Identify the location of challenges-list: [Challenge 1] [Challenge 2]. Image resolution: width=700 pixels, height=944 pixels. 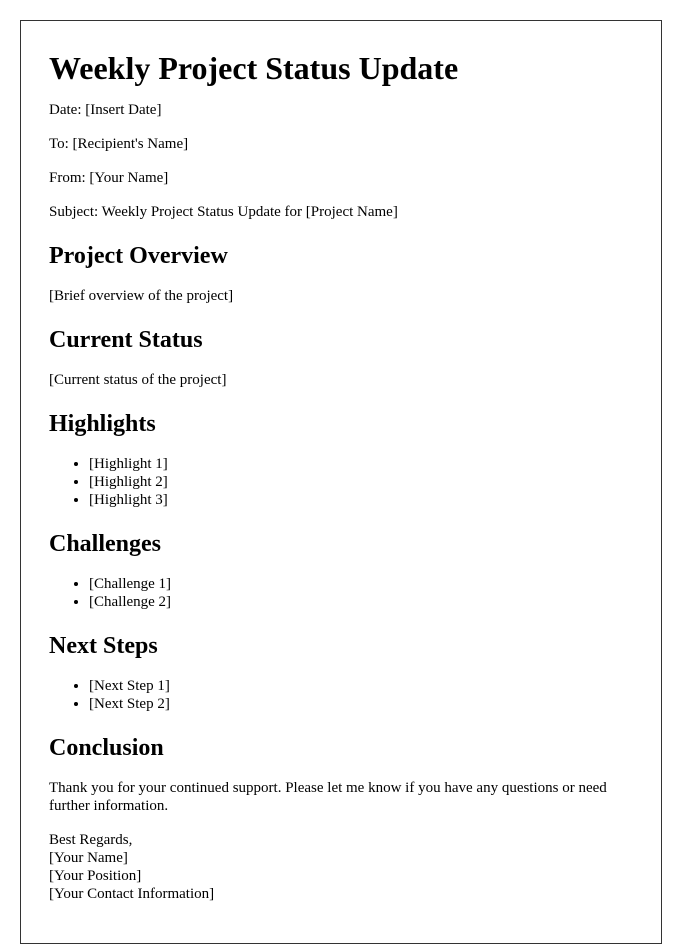
(340, 593).